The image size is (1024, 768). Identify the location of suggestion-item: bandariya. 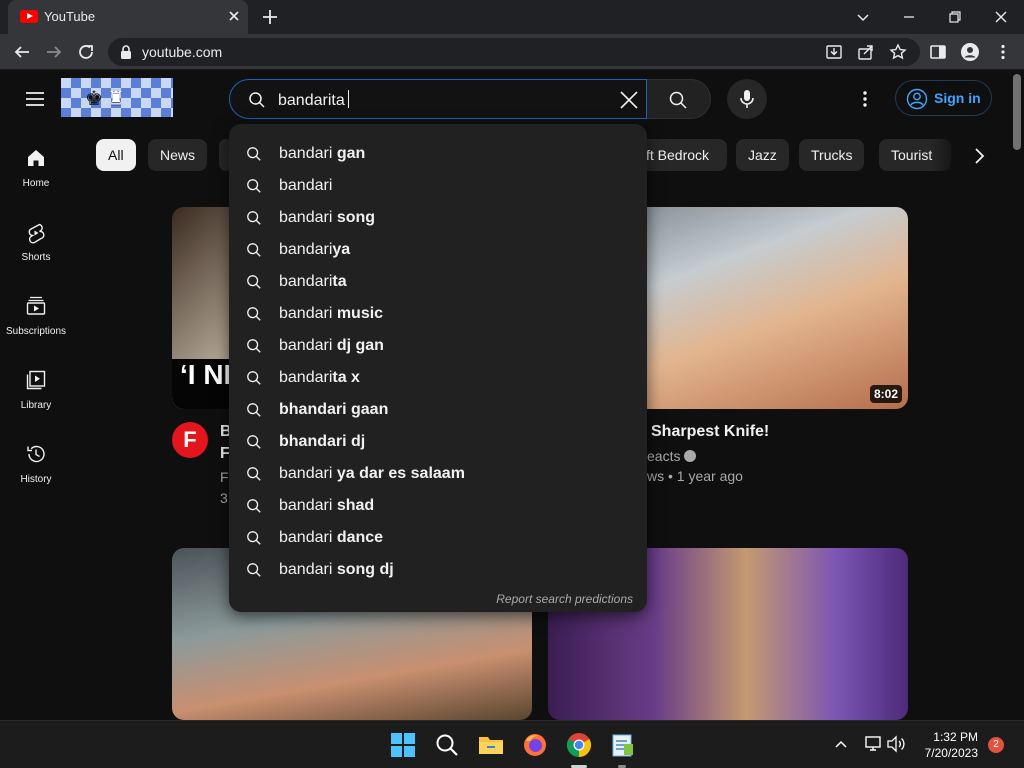
(438, 250).